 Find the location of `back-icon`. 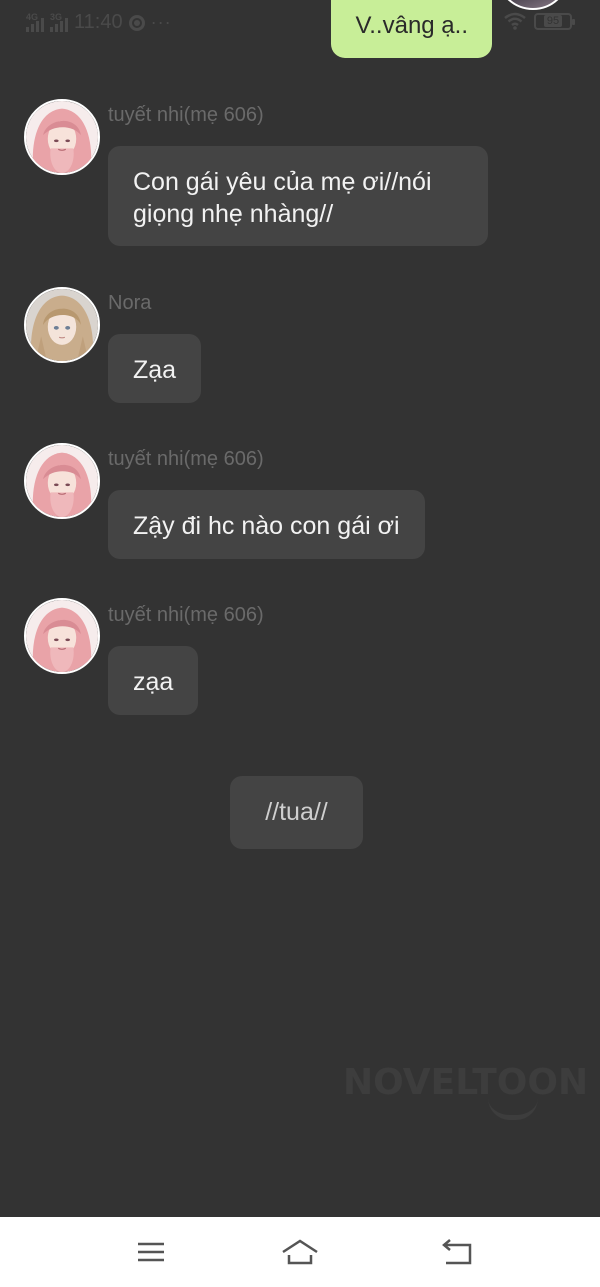

back-icon is located at coordinates (457, 1252).